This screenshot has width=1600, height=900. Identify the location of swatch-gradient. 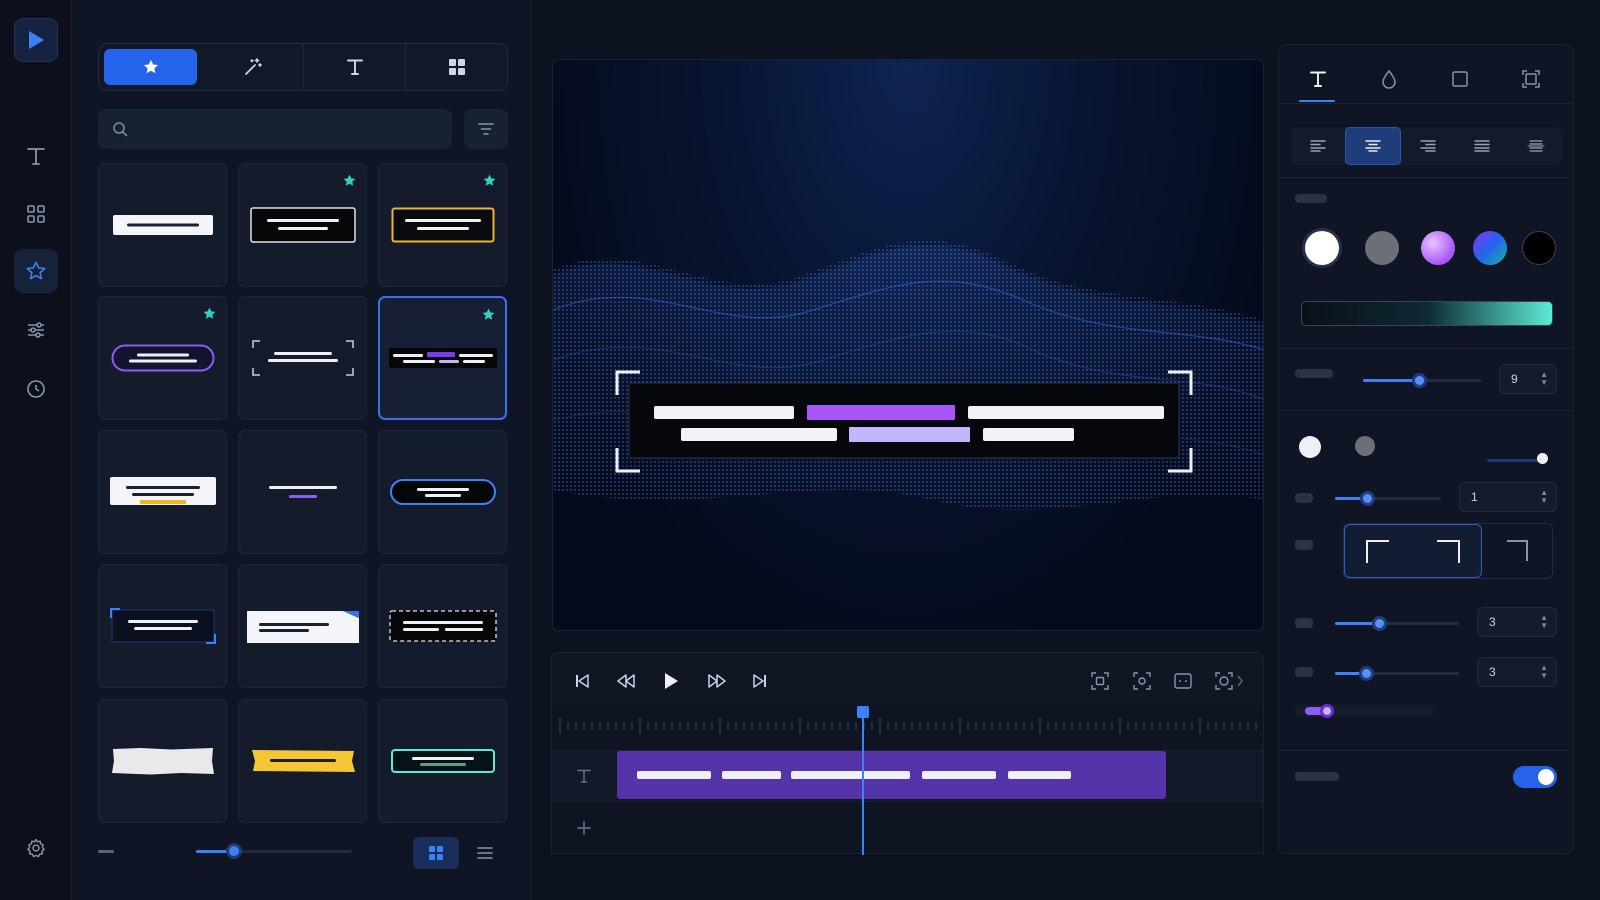
(1490, 248).